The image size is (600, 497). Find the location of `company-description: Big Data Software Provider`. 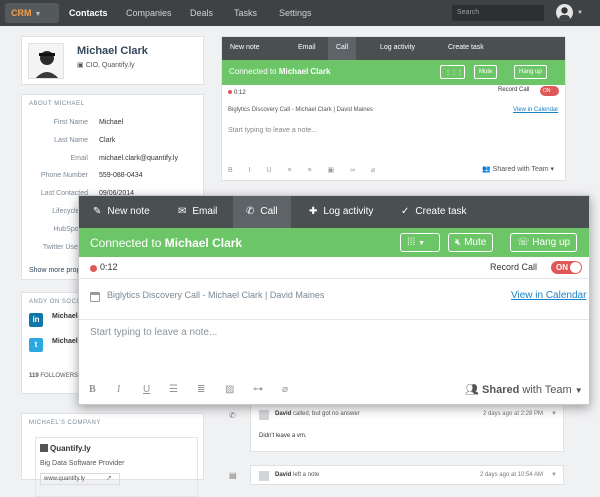

company-description: Big Data Software Provider is located at coordinates (82, 463).